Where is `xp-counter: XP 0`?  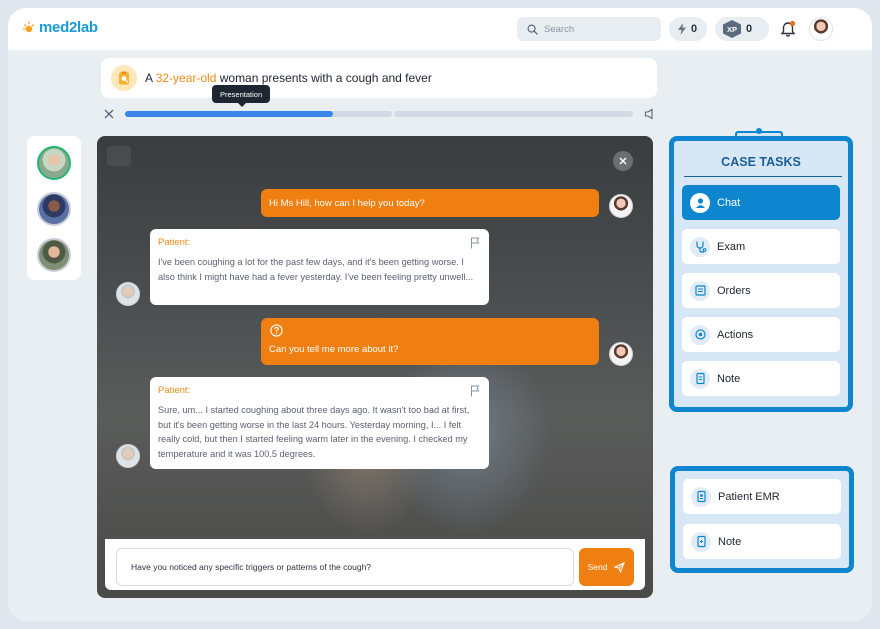 xp-counter: XP 0 is located at coordinates (742, 29).